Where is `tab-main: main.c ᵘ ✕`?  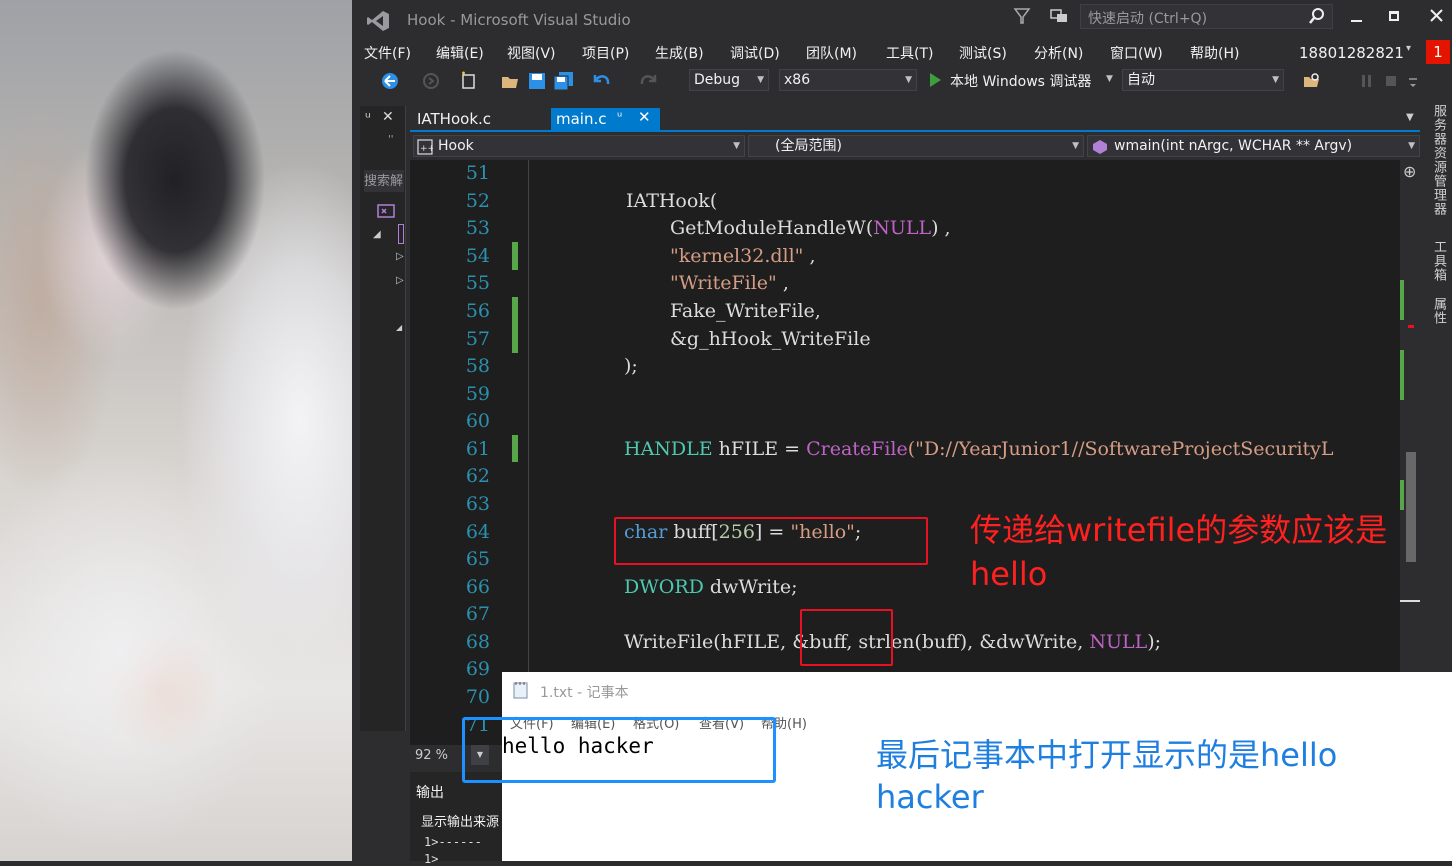
tab-main: main.c ᵘ ✕ is located at coordinates (605, 119).